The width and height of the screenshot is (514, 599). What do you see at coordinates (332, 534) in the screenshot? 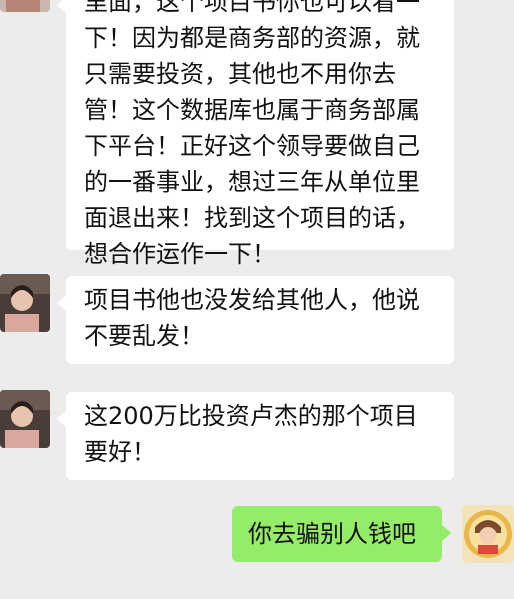
I see `message-line: 你去骗别人钱吧` at bounding box center [332, 534].